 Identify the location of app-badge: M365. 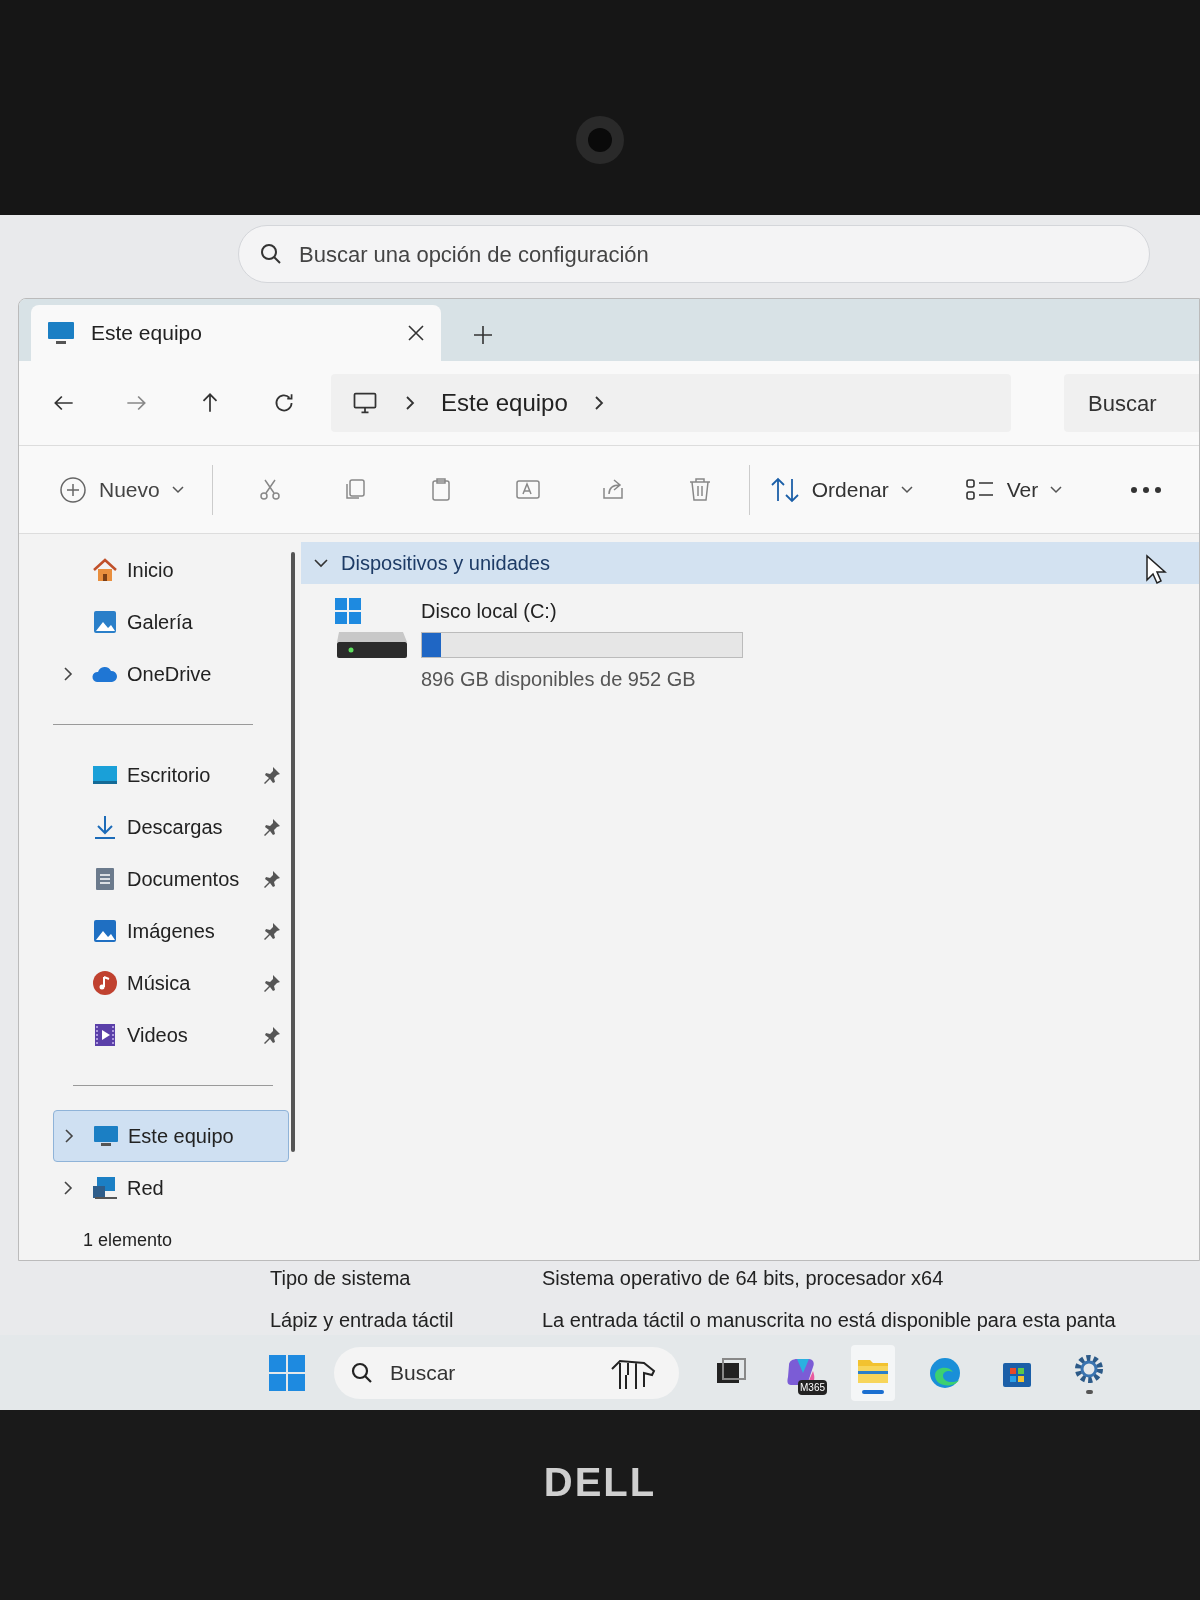
(812, 1387).